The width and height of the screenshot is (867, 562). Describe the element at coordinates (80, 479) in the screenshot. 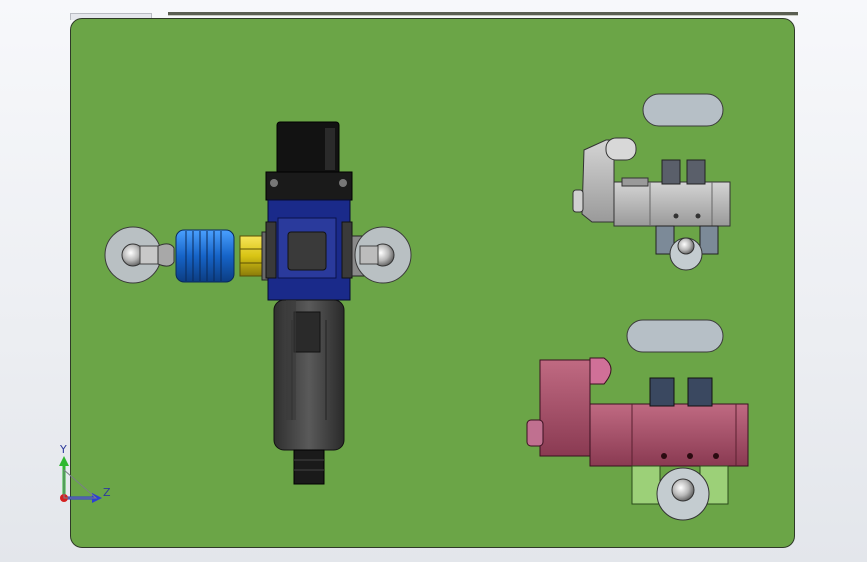

I see `coordinate-triad` at that location.